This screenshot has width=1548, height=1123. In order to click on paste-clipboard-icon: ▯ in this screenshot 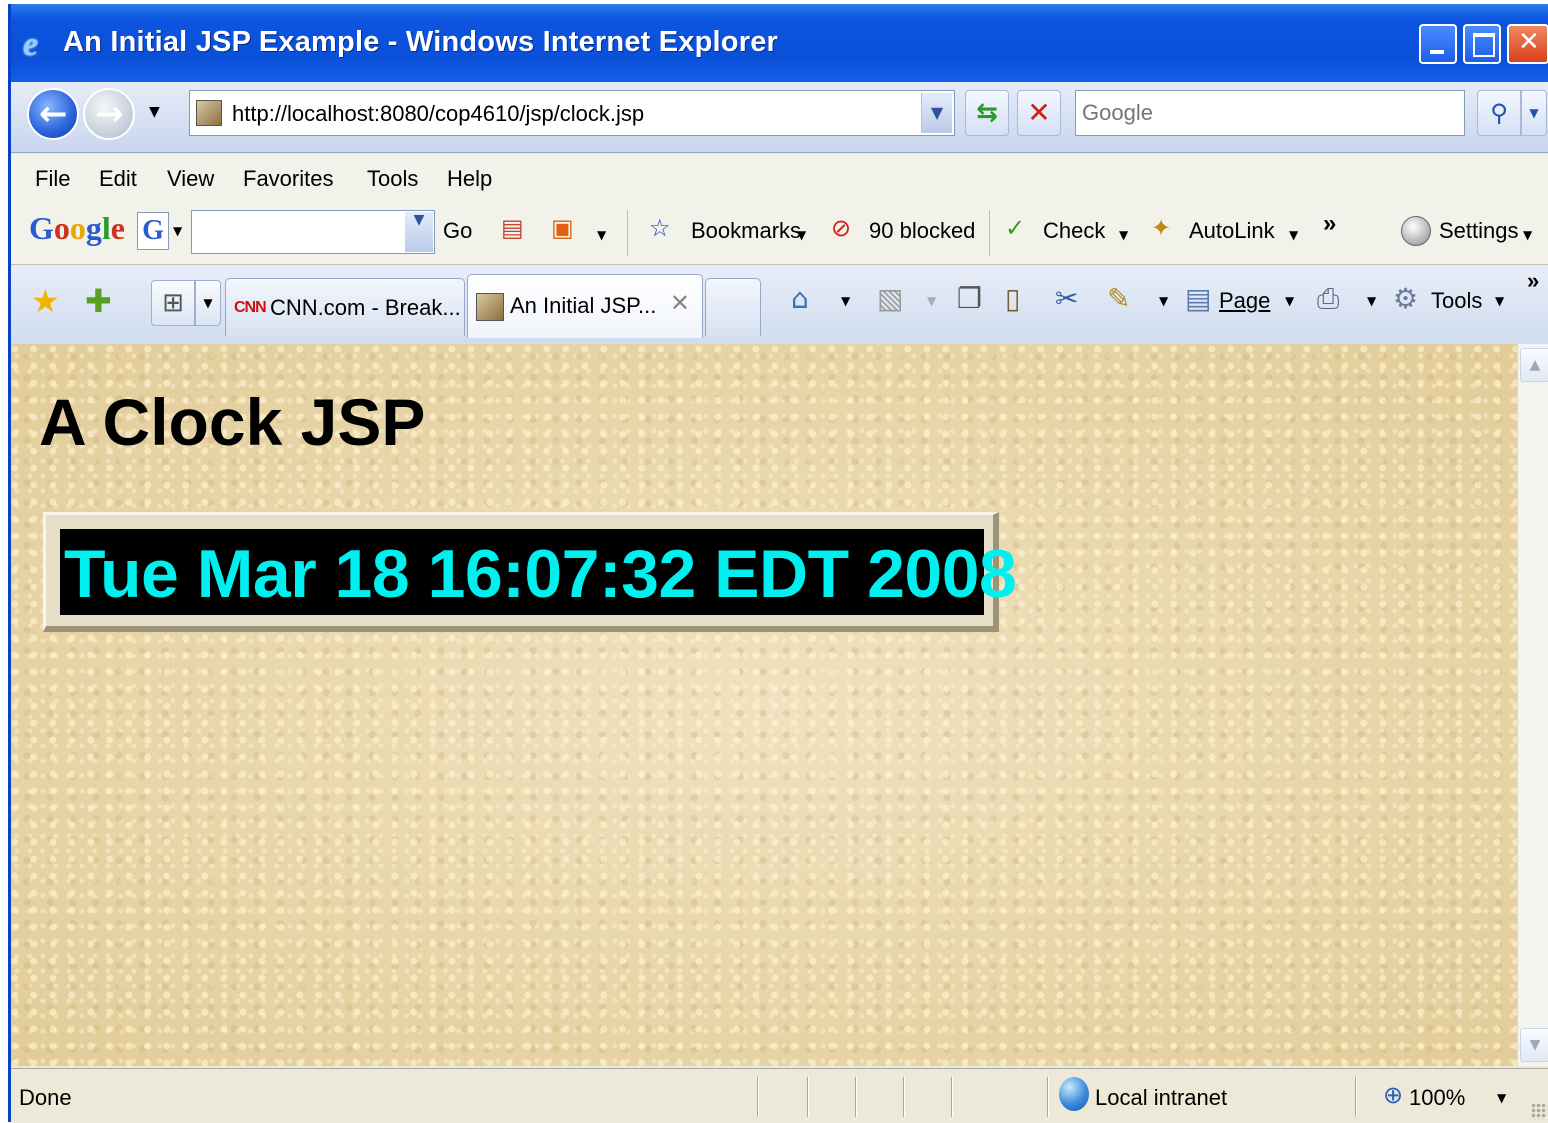, I will do `click(1012, 298)`.